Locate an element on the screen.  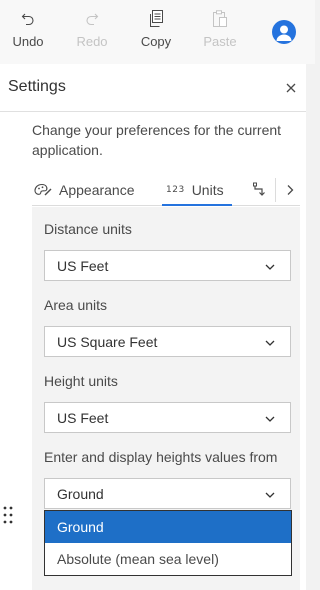
settings-tabs: Appearance 123 Units is located at coordinates (166, 190).